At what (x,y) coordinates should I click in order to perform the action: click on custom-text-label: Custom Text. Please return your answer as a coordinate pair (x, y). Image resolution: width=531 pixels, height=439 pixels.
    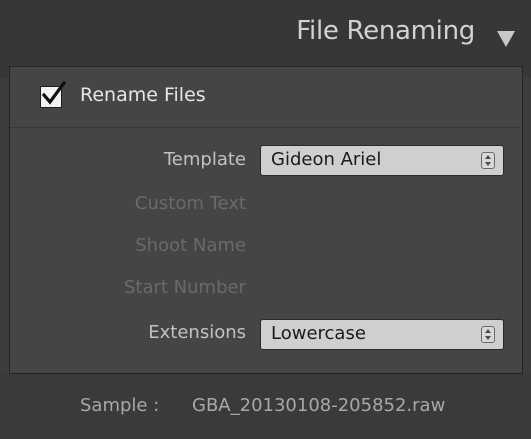
    Looking at the image, I should click on (190, 203).